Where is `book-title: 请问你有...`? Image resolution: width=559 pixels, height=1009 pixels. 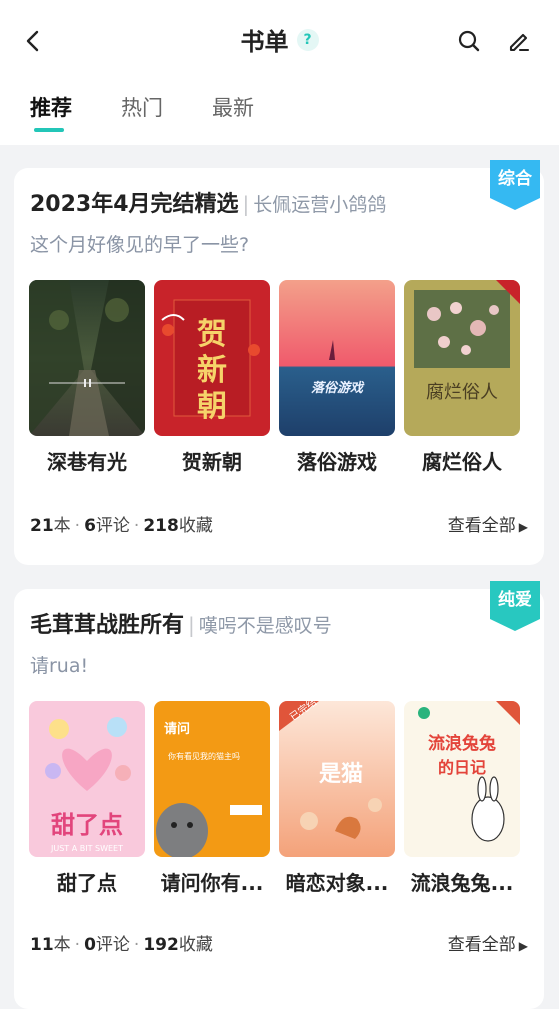 book-title: 请问你有... is located at coordinates (212, 881).